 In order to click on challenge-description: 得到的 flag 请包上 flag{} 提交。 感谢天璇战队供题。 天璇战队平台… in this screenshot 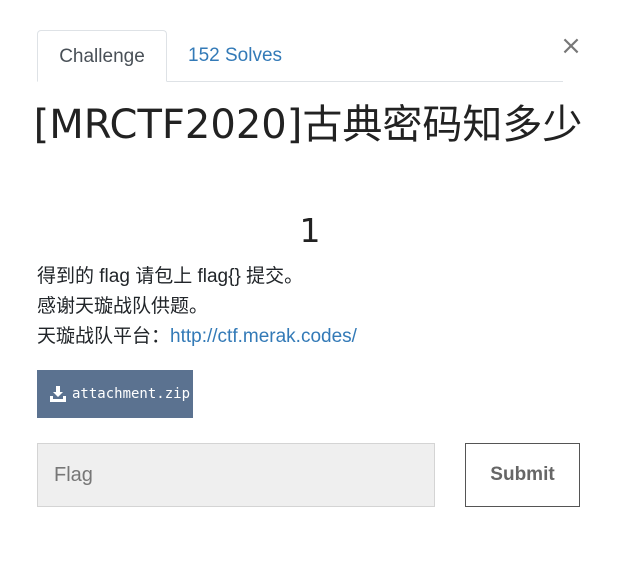, I will do `click(317, 307)`.